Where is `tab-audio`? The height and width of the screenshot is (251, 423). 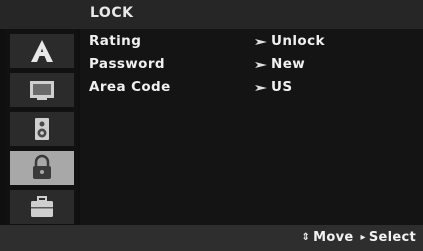 tab-audio is located at coordinates (42, 129).